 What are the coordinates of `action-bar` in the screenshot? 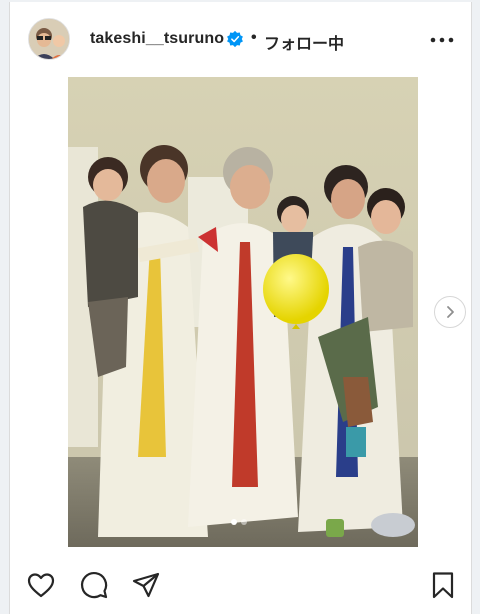 It's located at (240, 586).